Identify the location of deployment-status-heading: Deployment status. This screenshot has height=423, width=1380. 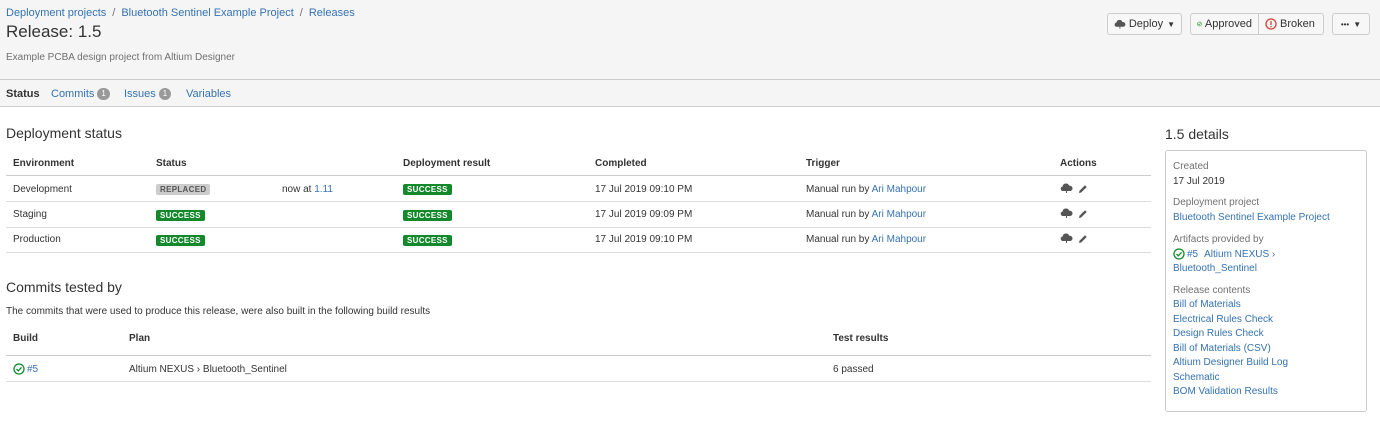
(64, 133).